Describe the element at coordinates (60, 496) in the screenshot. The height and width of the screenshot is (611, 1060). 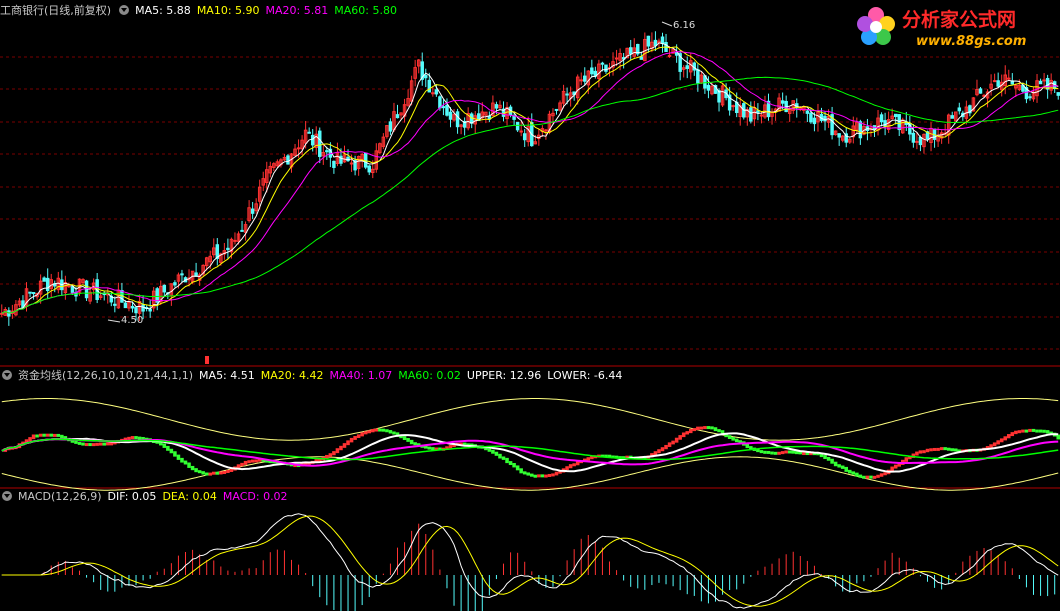
I see `macd-title: MACD(12,26,9)` at that location.